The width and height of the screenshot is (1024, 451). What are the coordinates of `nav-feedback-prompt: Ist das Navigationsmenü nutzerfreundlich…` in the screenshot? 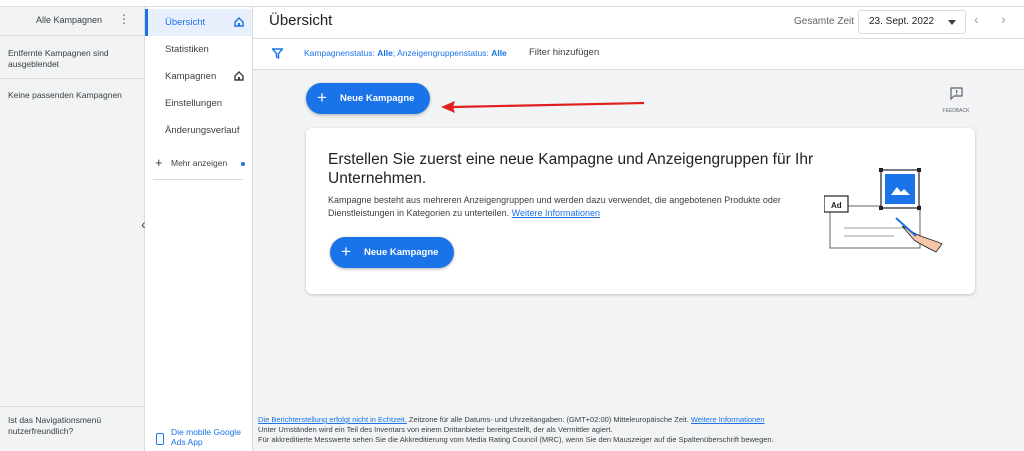 It's located at (72, 428).